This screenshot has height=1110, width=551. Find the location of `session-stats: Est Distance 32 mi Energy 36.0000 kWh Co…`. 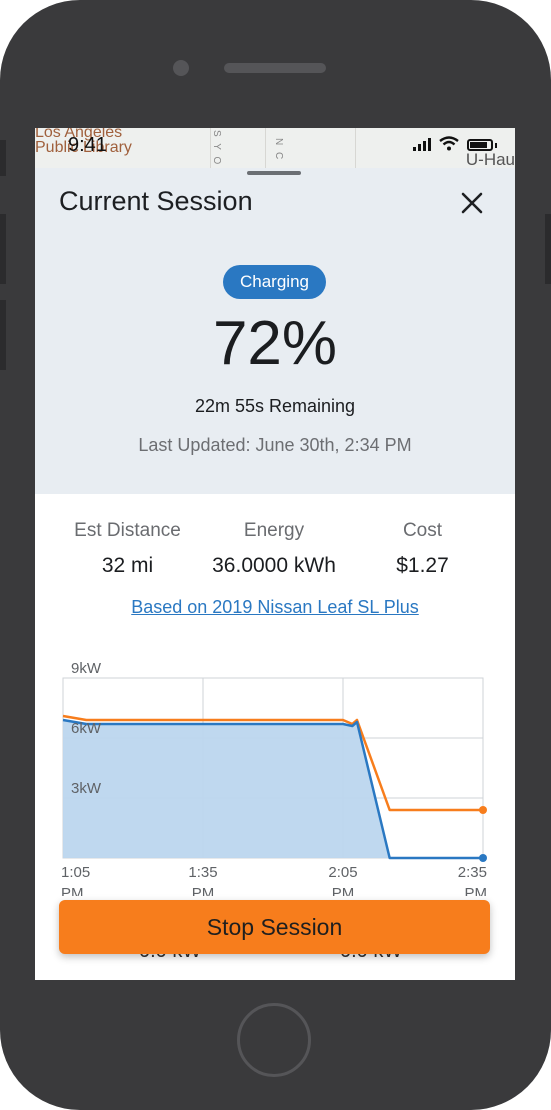

session-stats: Est Distance 32 mi Energy 36.0000 kWh Co… is located at coordinates (275, 550).